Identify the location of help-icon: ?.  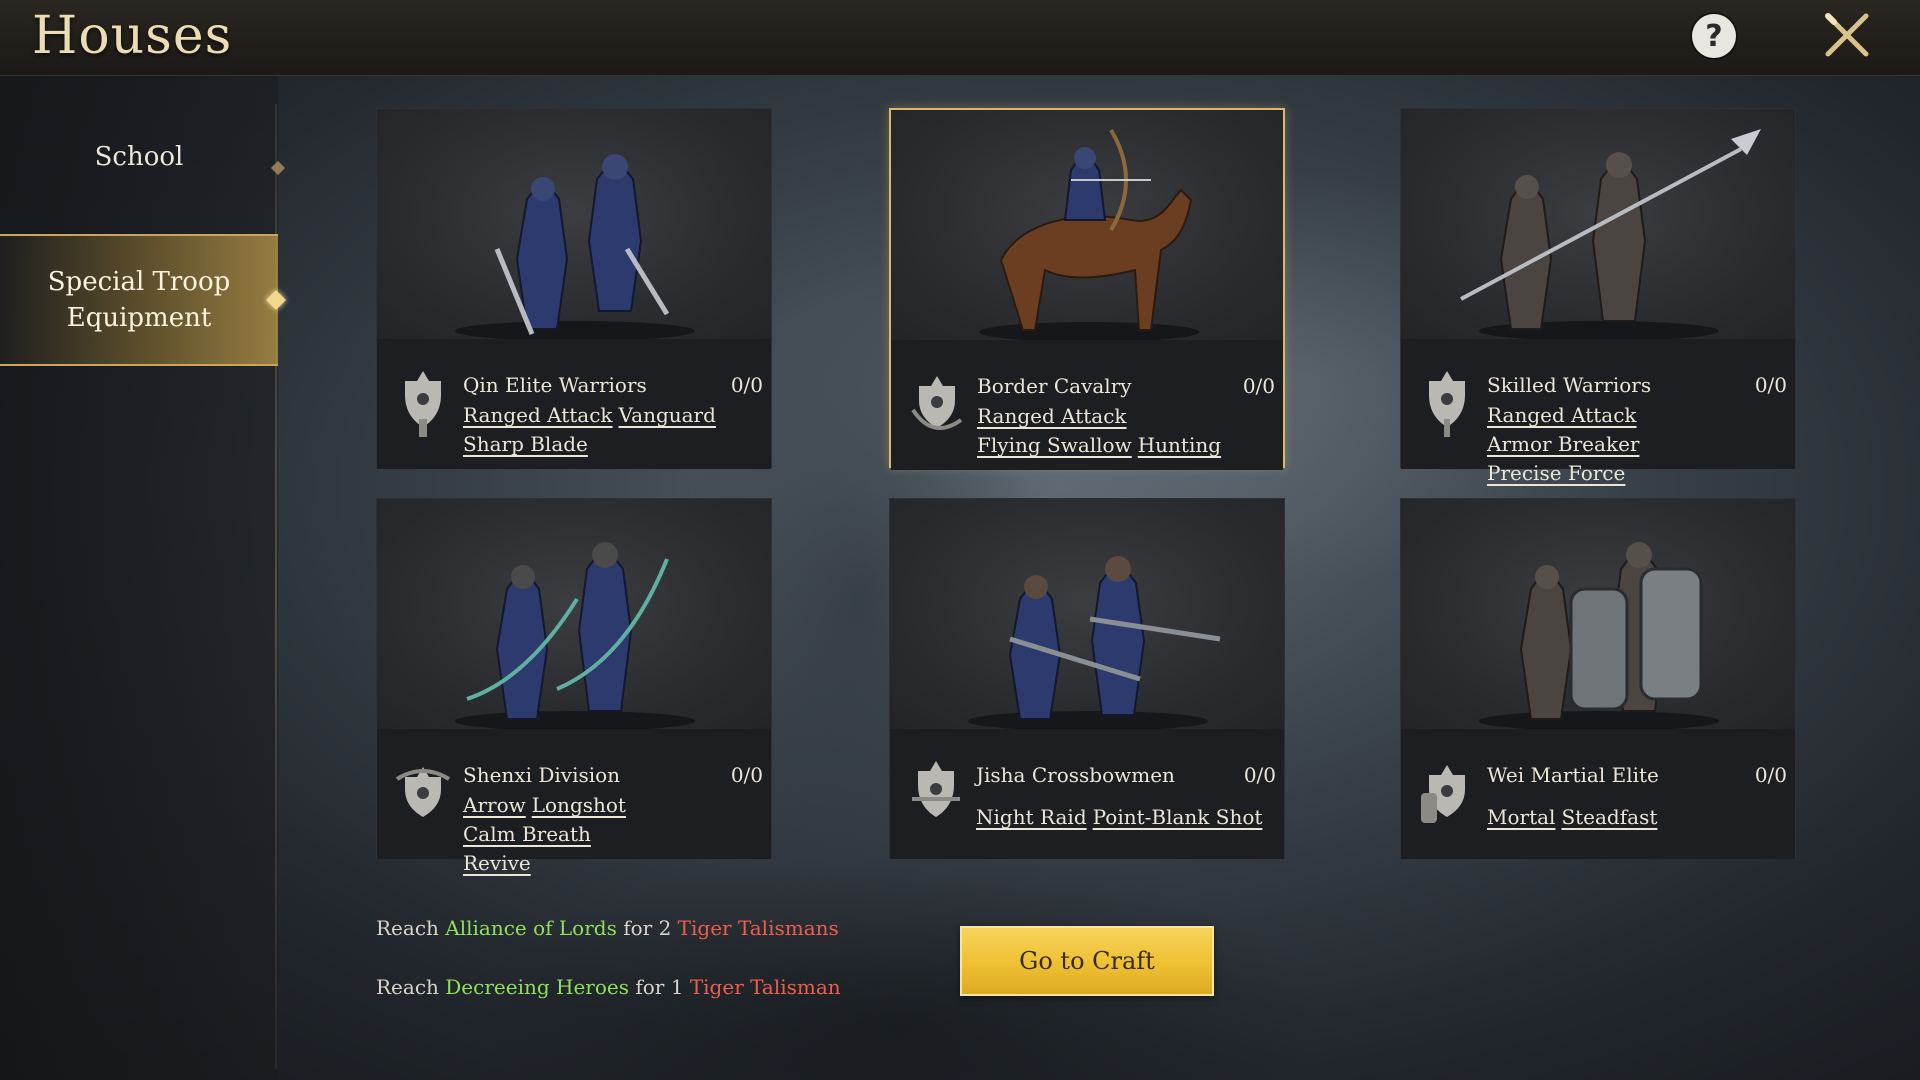
(1714, 36).